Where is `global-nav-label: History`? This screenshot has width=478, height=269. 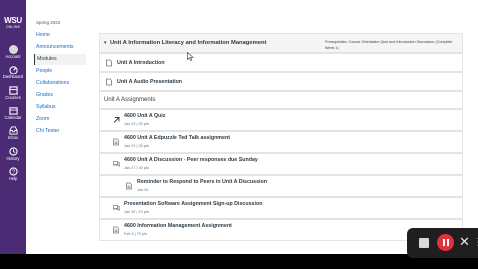
global-nav-label: History is located at coordinates (13, 158).